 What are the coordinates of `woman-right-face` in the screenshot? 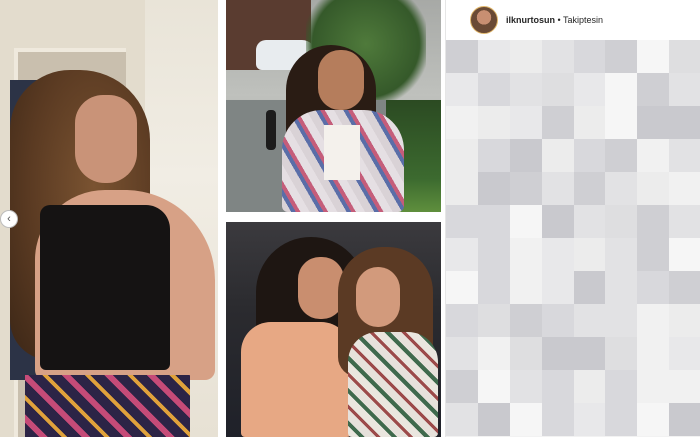 It's located at (378, 297).